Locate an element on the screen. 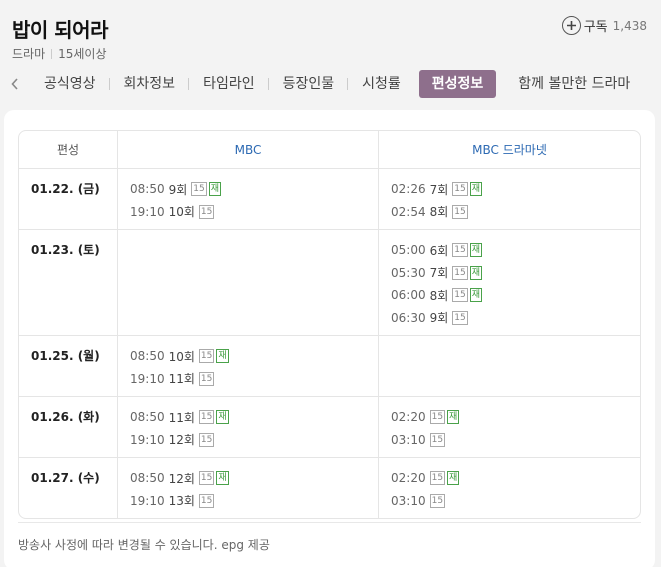 This screenshot has width=661, height=567. tab-1: 회차정보 is located at coordinates (150, 84).